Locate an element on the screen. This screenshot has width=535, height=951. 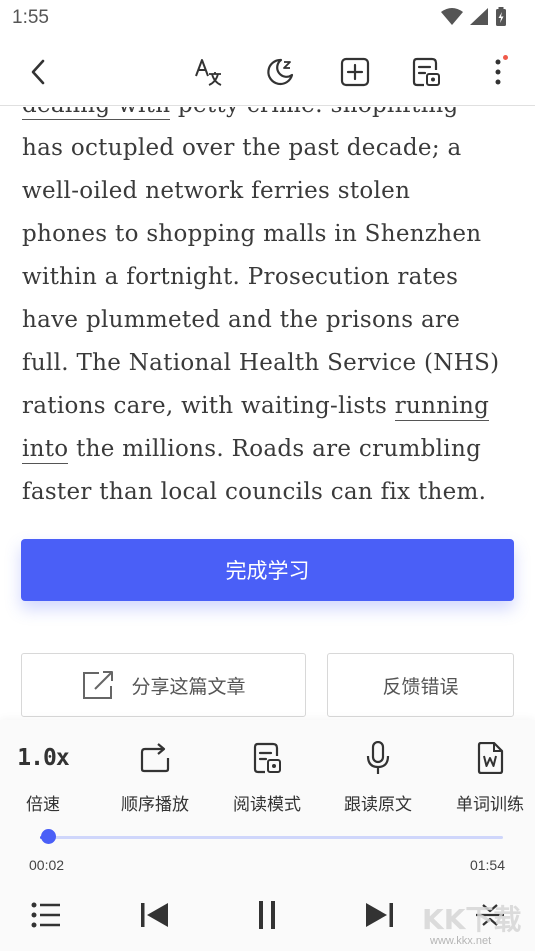
back-icon is located at coordinates (38, 72).